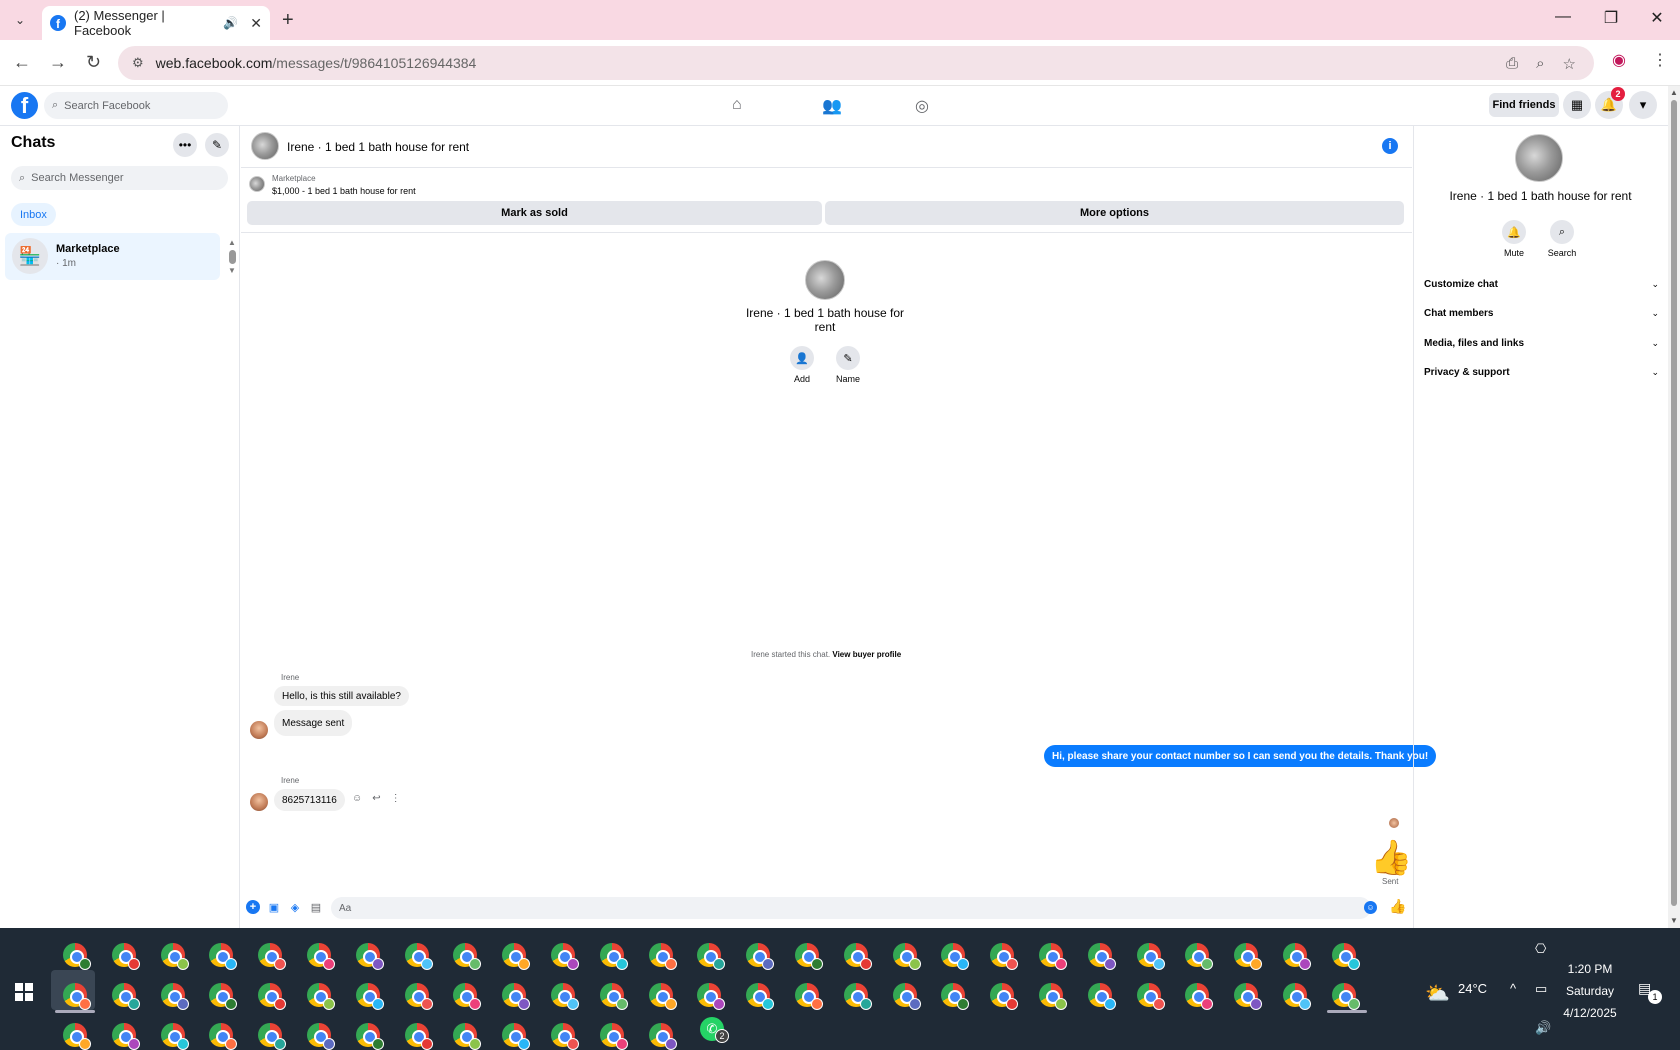 The width and height of the screenshot is (1680, 1050). I want to click on weather-temperature: 24°C, so click(1472, 988).